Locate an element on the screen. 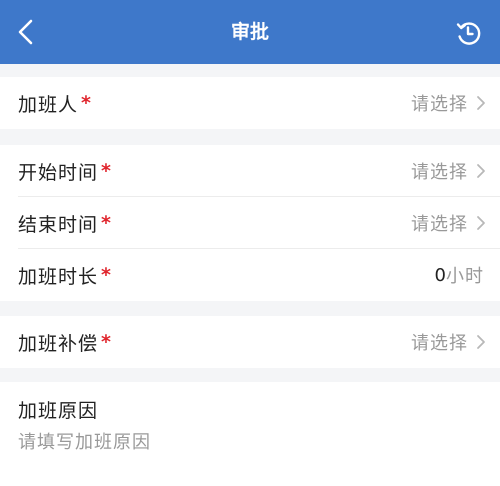 This screenshot has width=500, height=486. history-button is located at coordinates (469, 33).